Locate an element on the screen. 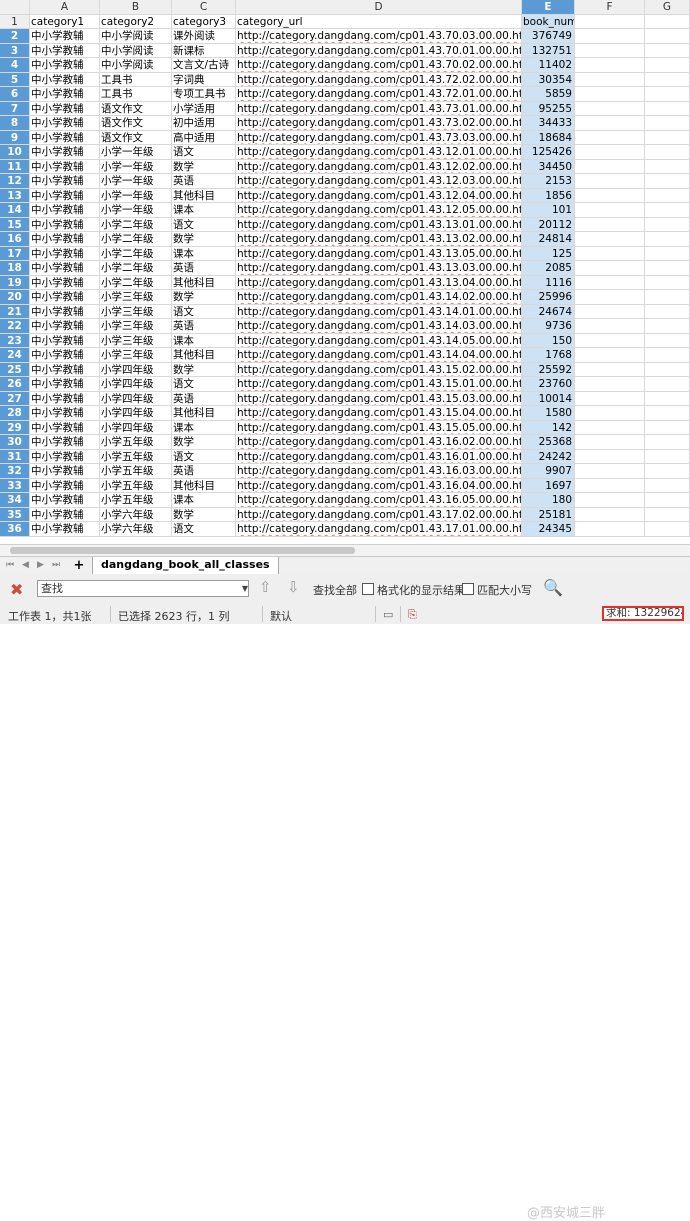 This screenshot has width=690, height=1221. column-header-c: C is located at coordinates (204, 7).